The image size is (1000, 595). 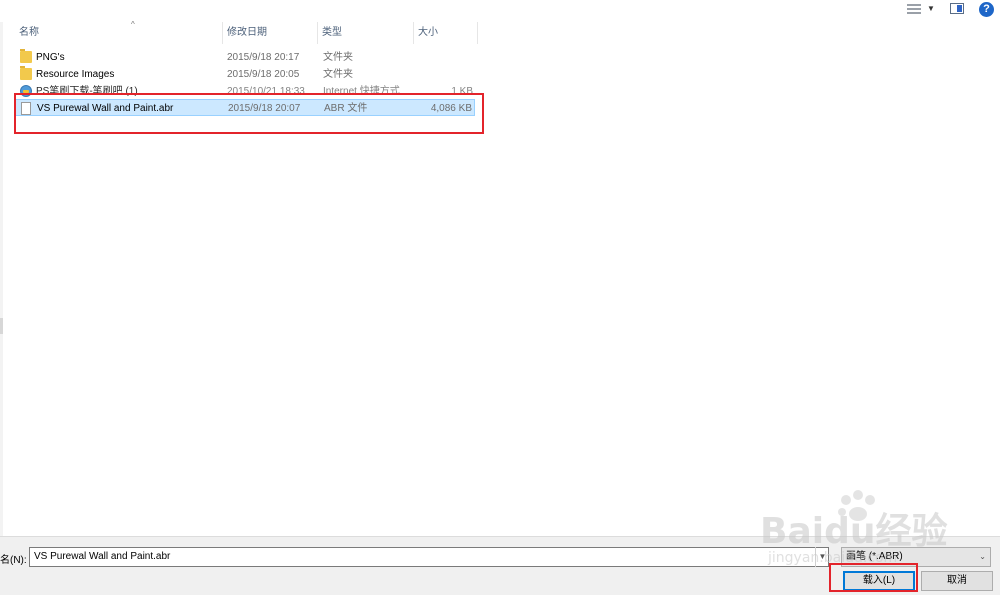 I want to click on column-date-label: 修改日期, so click(x=247, y=32).